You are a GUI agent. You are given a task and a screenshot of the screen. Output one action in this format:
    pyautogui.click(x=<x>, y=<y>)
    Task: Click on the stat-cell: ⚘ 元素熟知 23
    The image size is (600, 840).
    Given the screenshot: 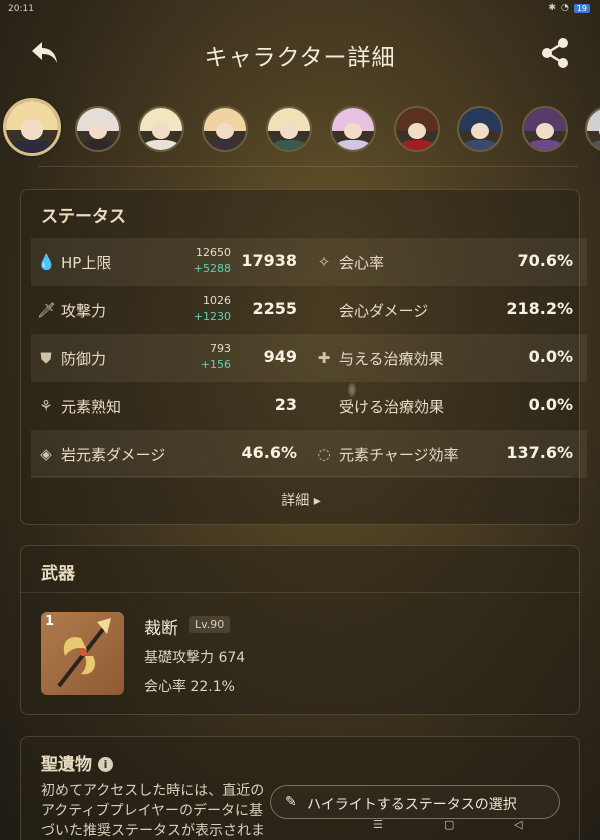 What is the action you would take?
    pyautogui.click(x=170, y=406)
    